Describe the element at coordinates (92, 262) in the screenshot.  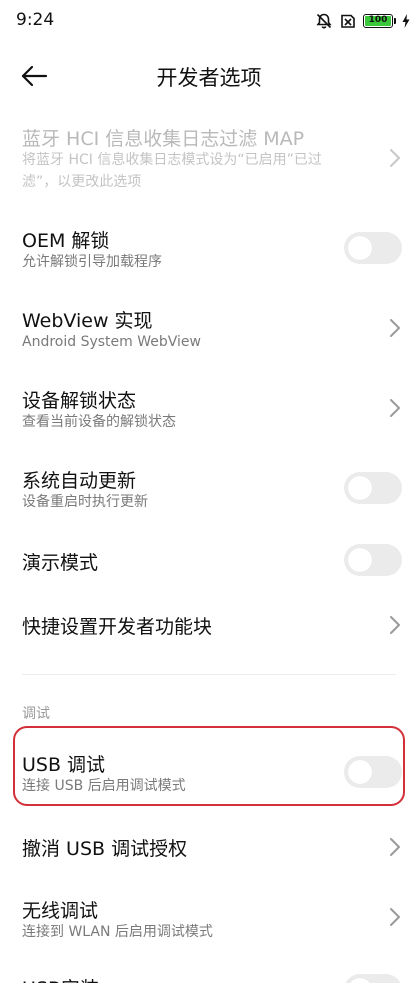
I see `setting-subtitle: 允许解锁引导加载程序` at that location.